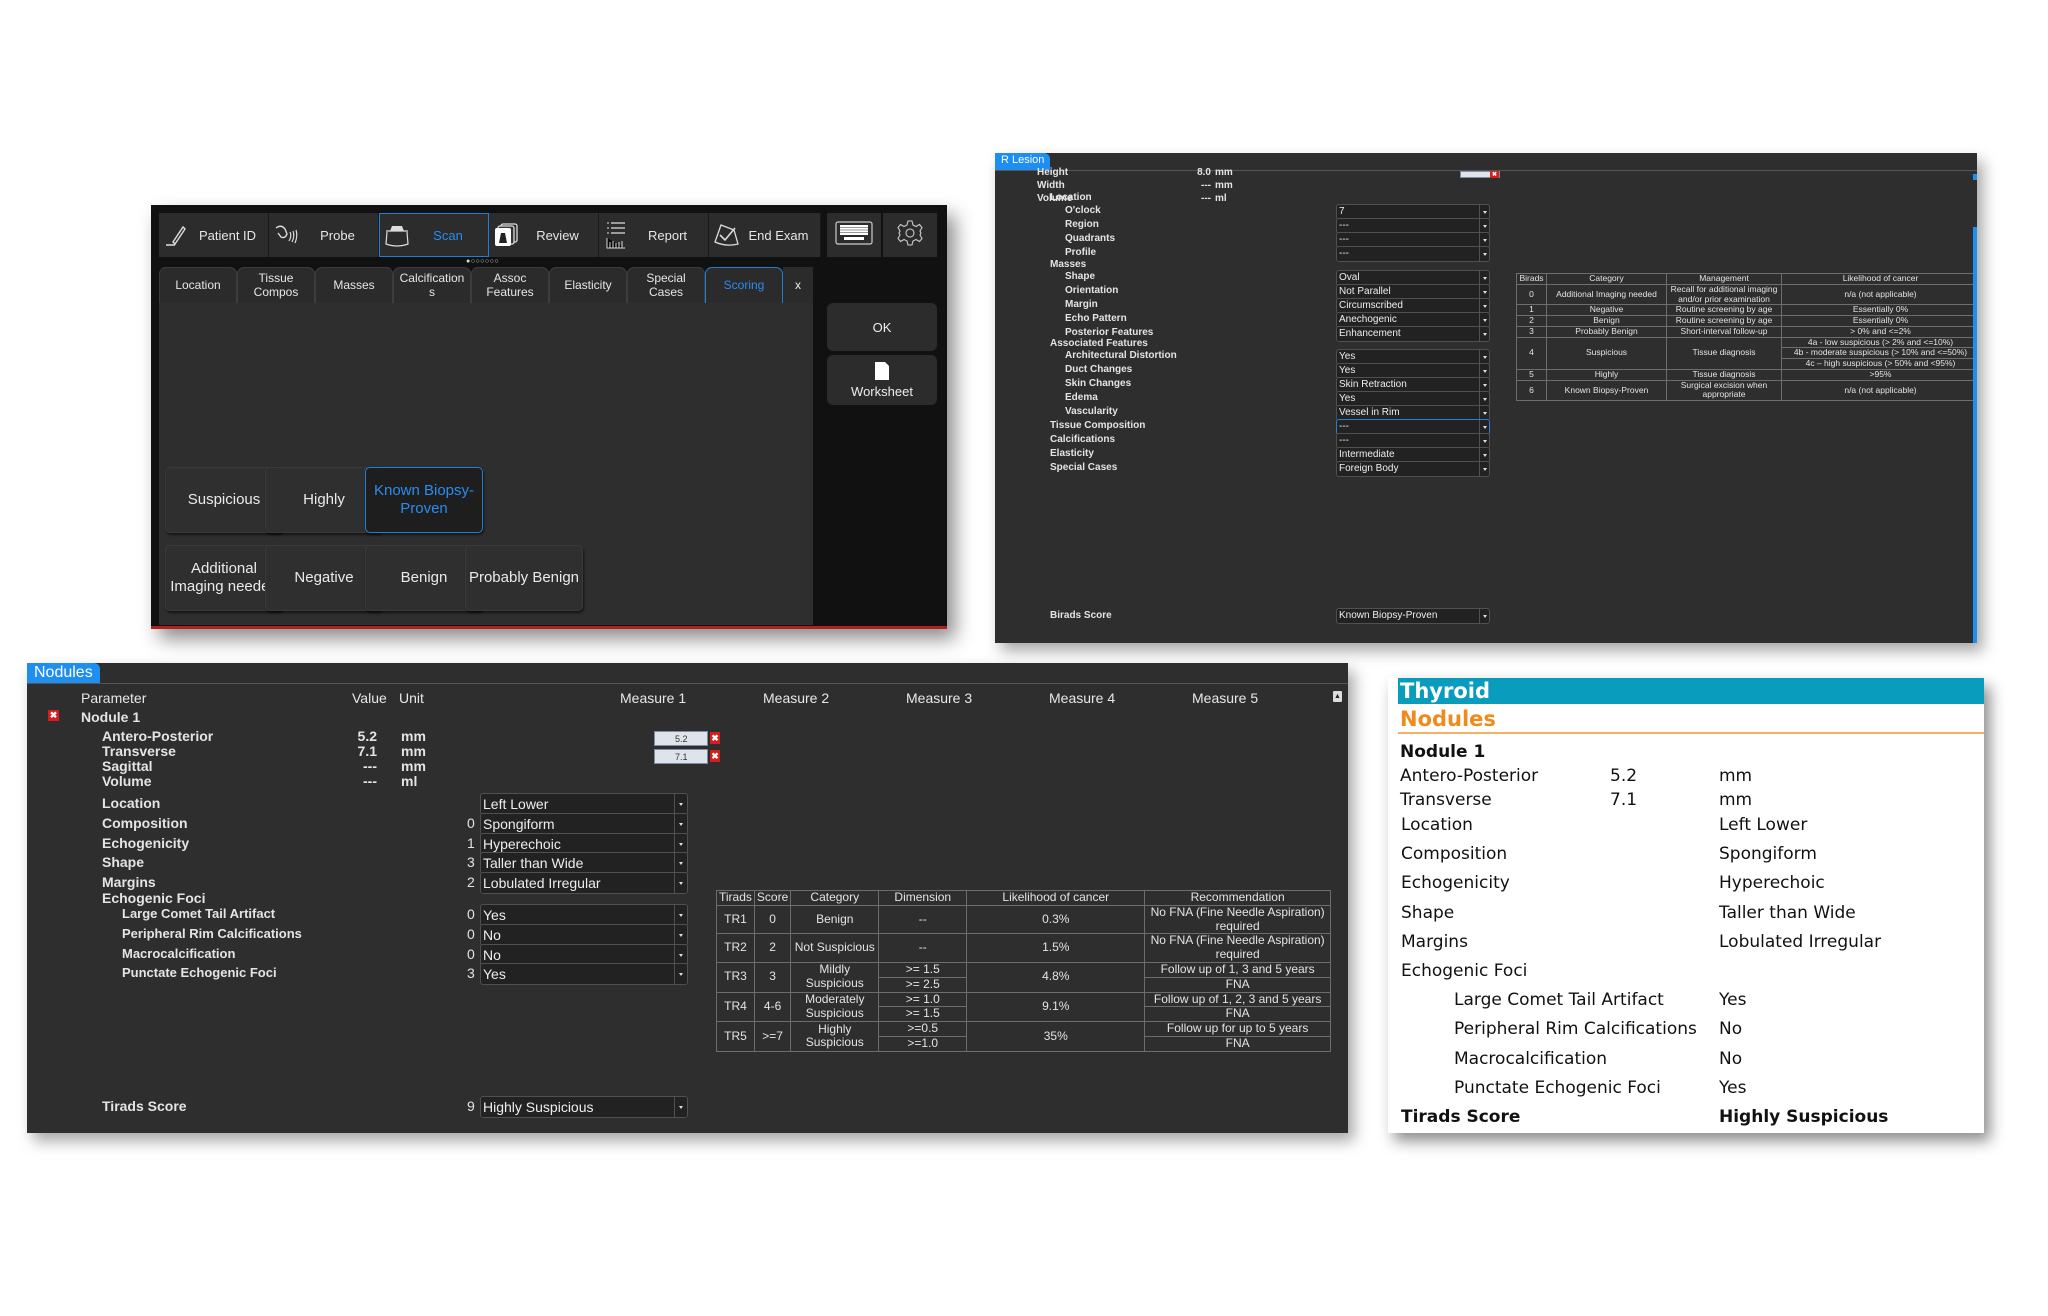  Describe the element at coordinates (681, 738) in the screenshot. I see `measure-1-field: 5.2` at that location.